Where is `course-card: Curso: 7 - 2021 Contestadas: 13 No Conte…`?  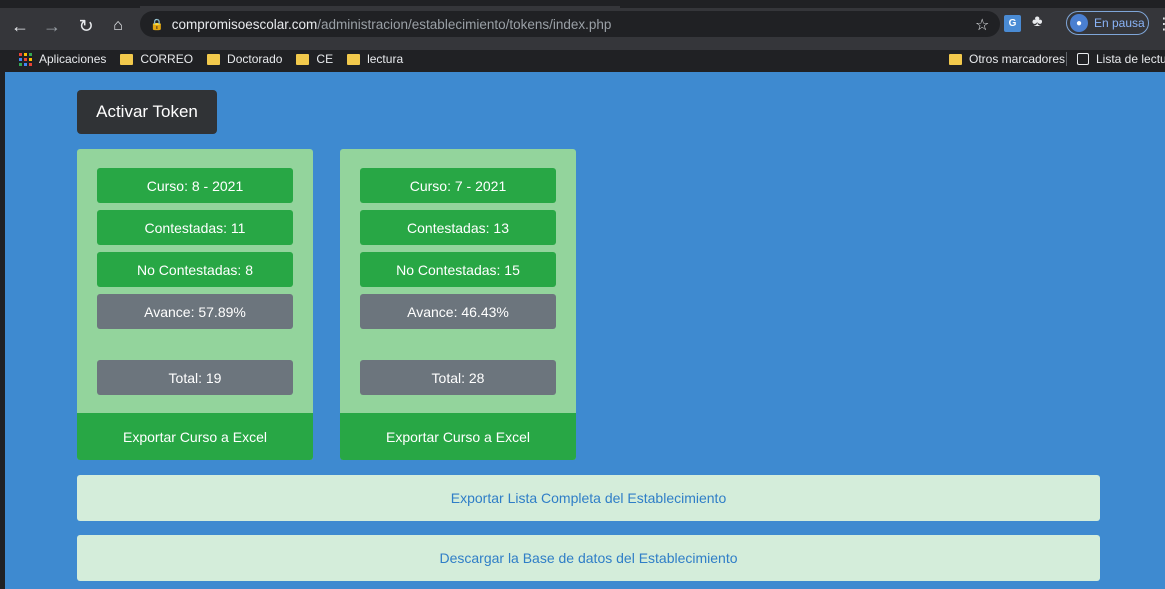
course-card: Curso: 7 - 2021 Contestadas: 13 No Conte… is located at coordinates (458, 304).